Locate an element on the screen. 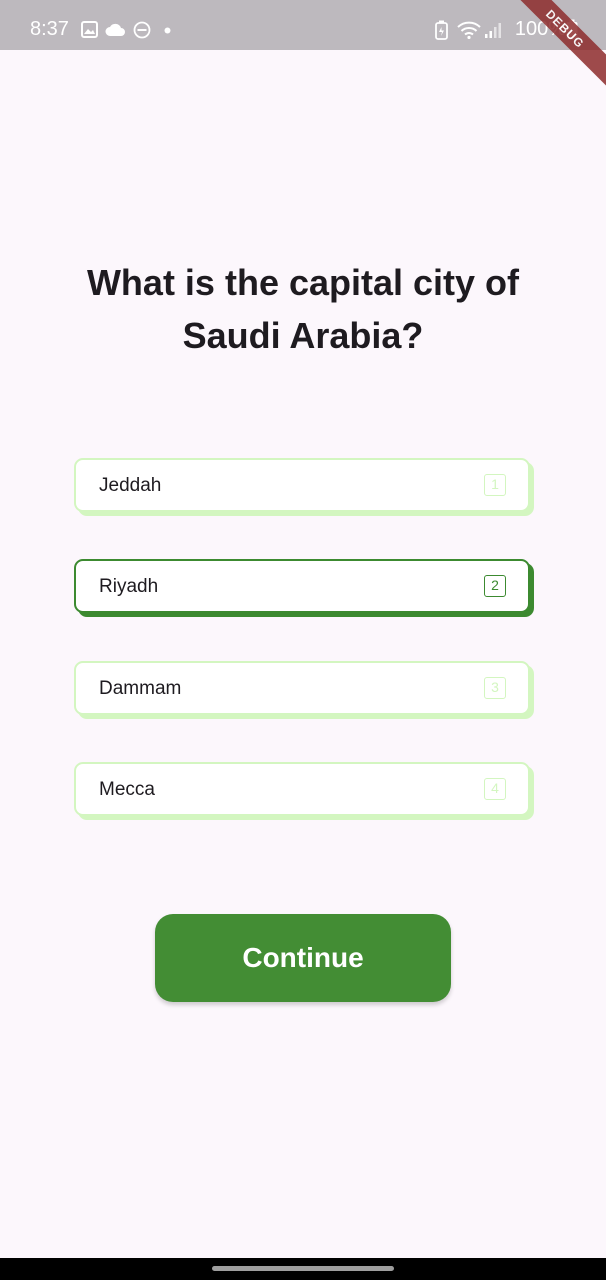  option-jeddah: Jeddah 1 is located at coordinates (302, 485).